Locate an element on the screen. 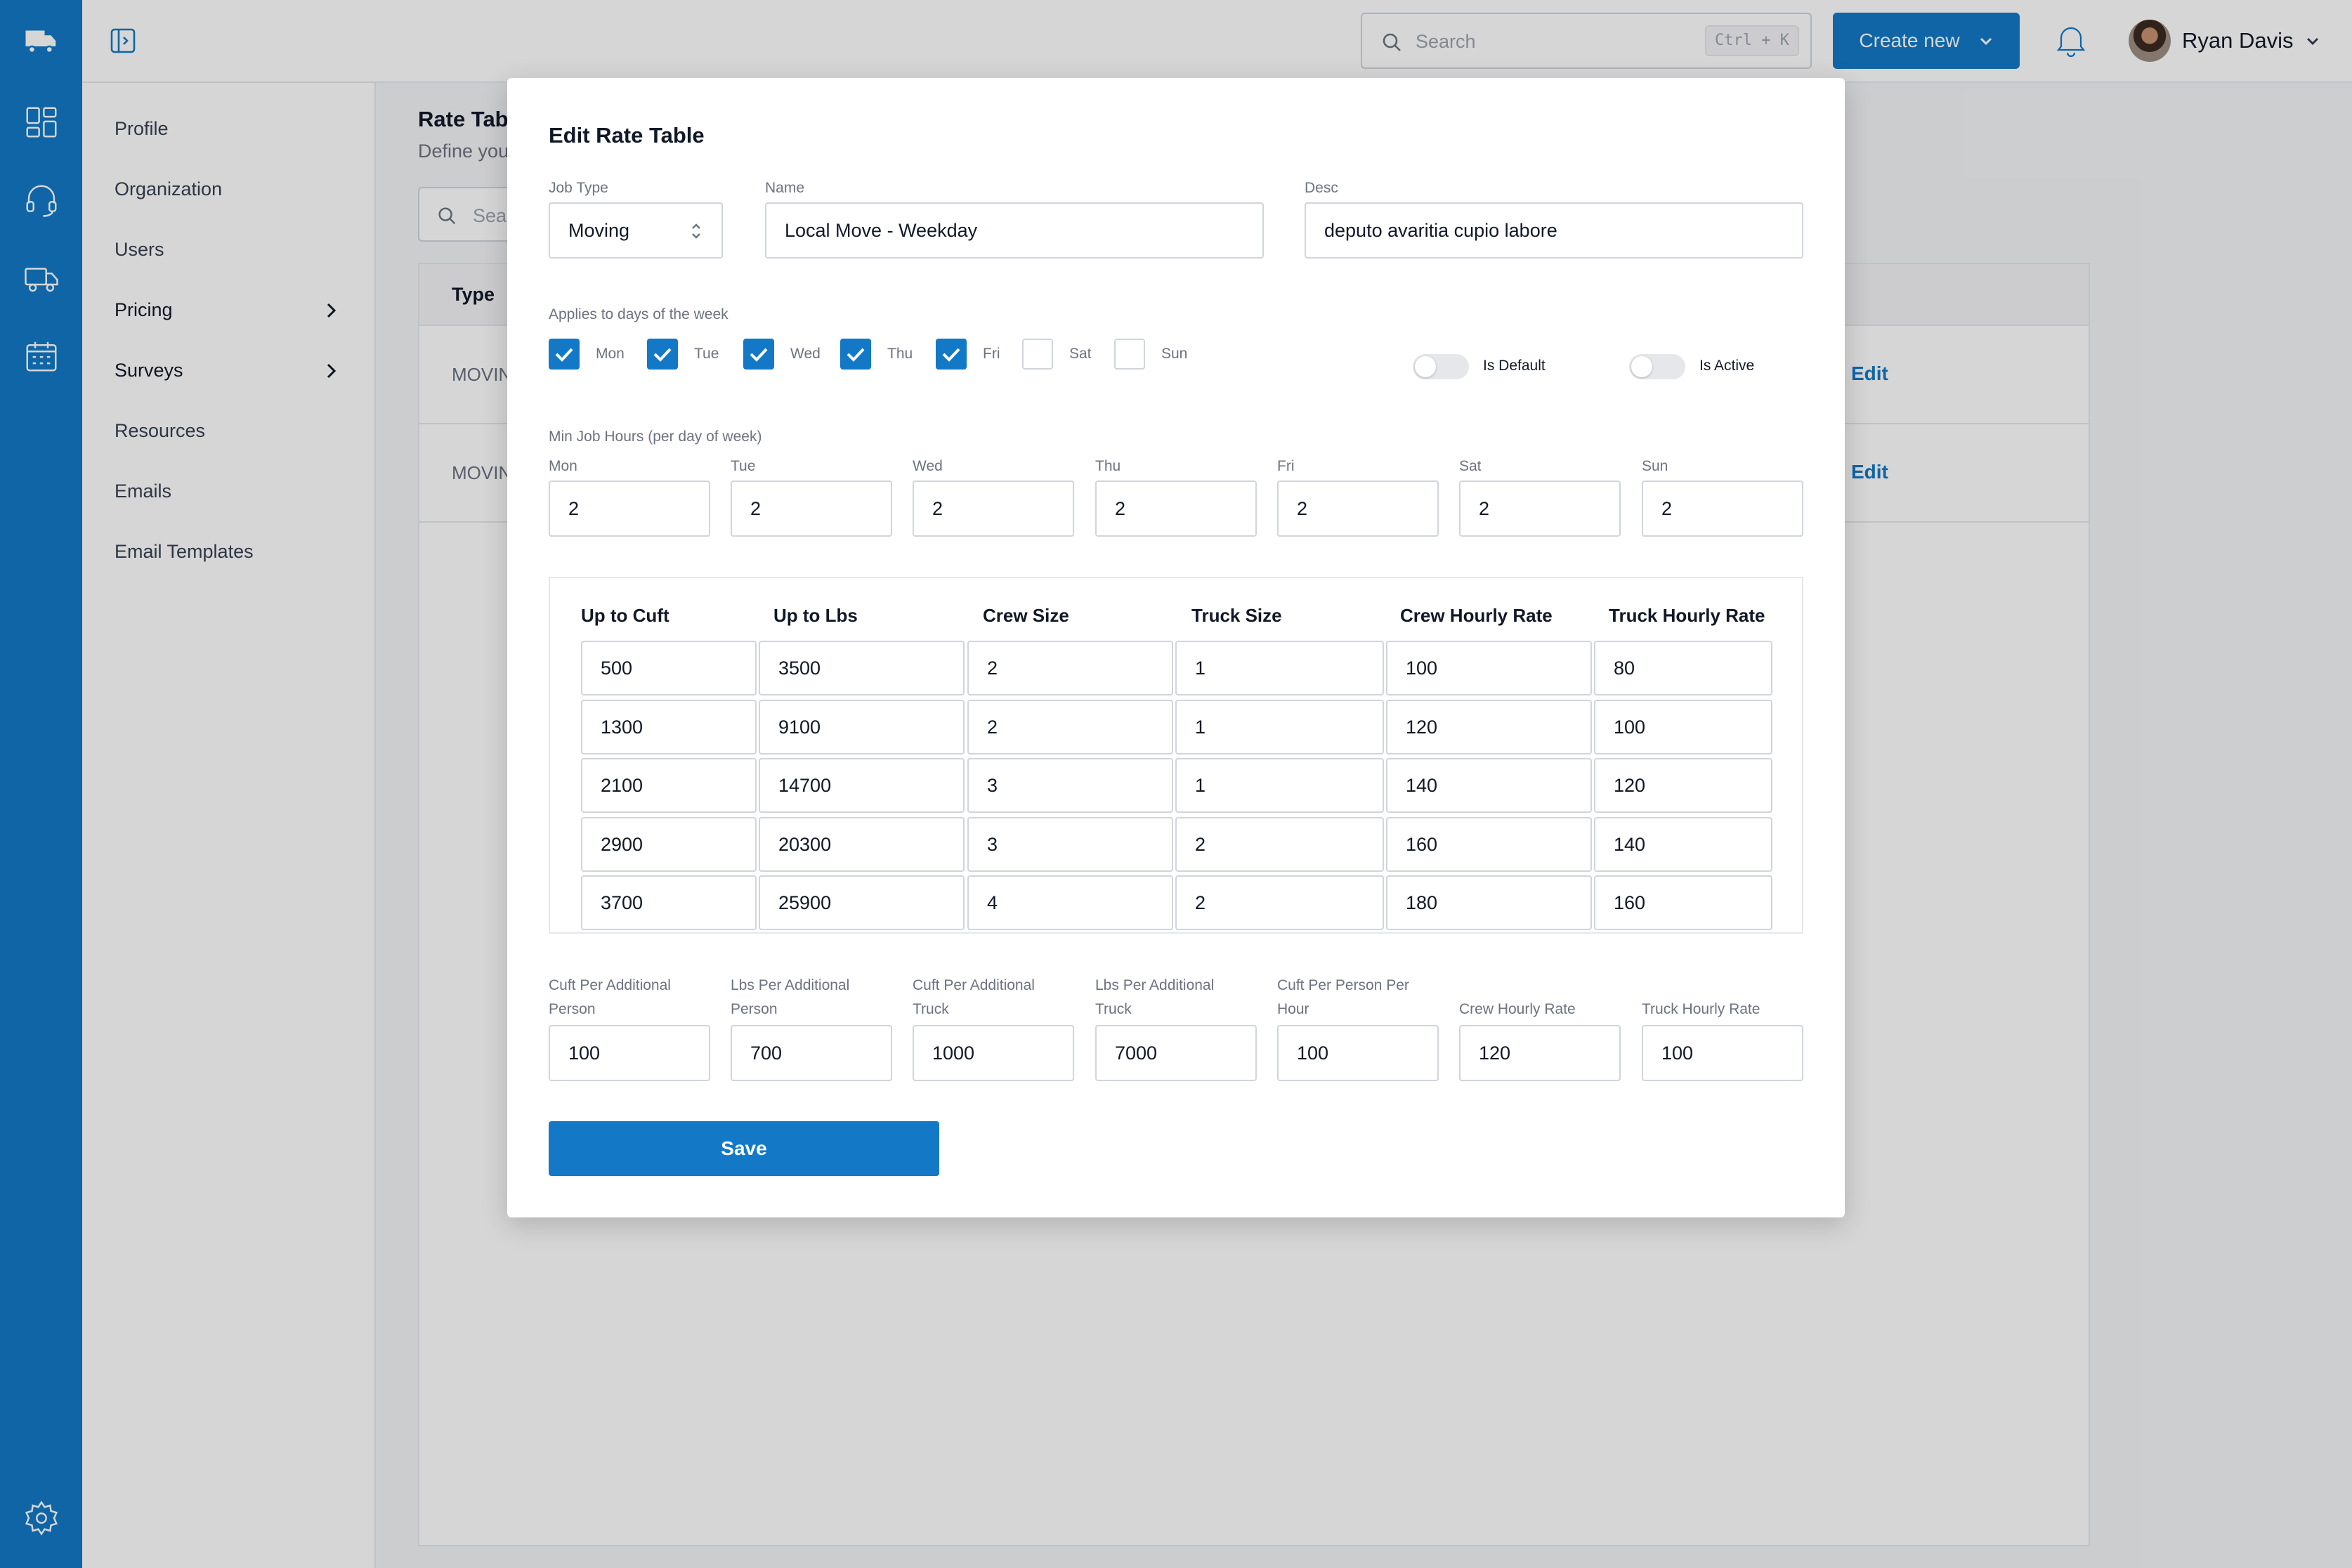 The height and width of the screenshot is (1568, 2352). cell-up-to-lbs: 3500 is located at coordinates (862, 668).